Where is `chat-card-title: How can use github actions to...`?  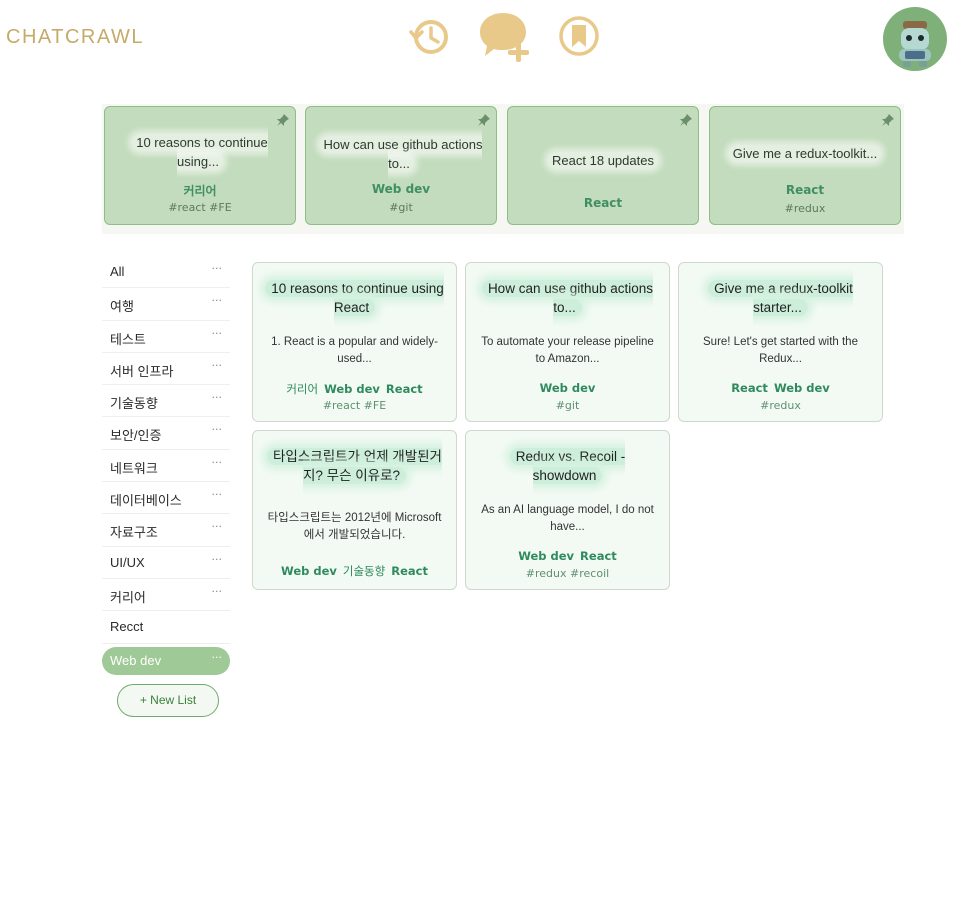 chat-card-title: How can use github actions to... is located at coordinates (567, 298).